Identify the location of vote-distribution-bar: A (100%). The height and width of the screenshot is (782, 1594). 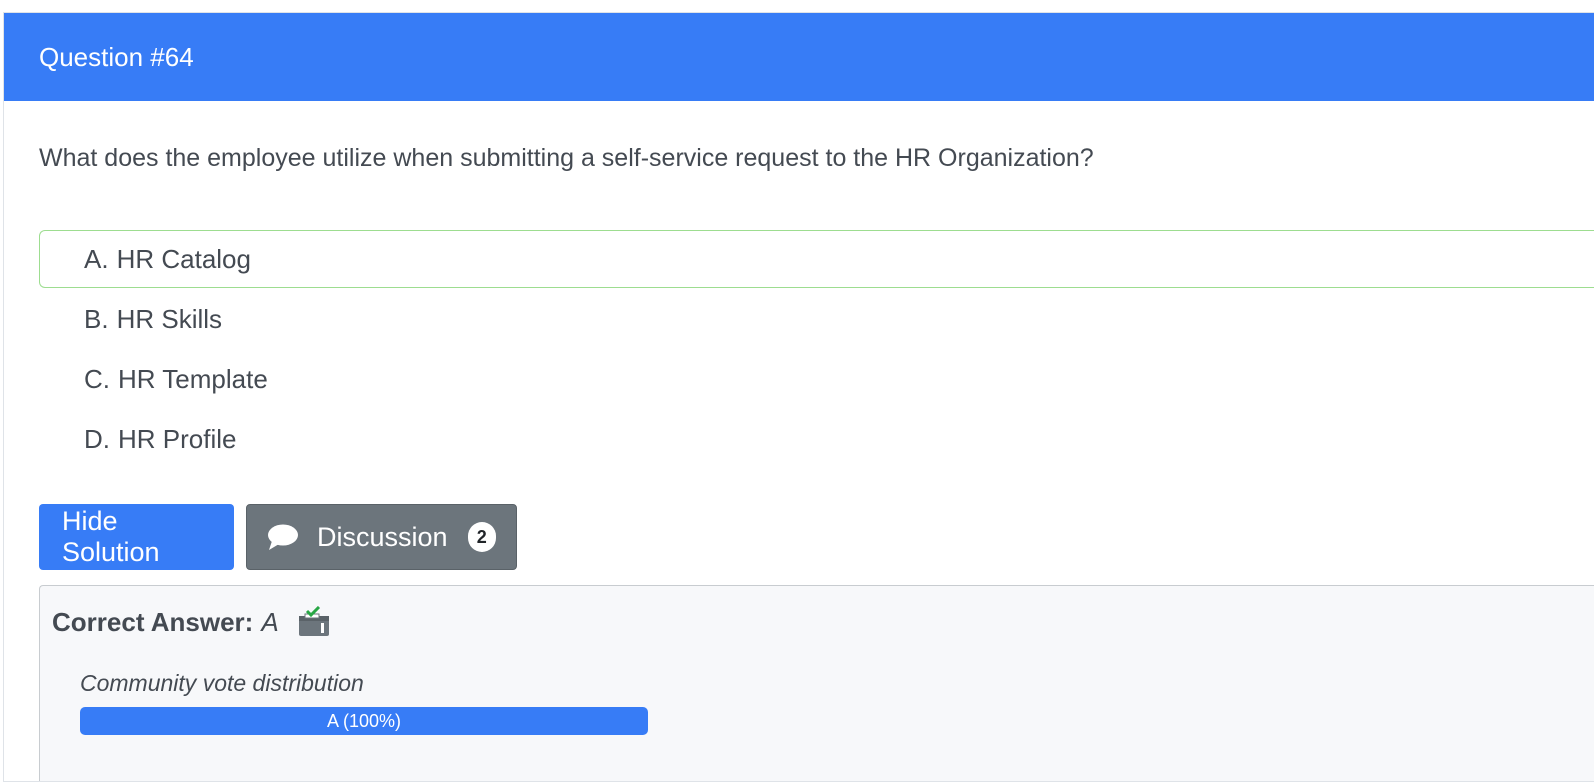
(364, 721).